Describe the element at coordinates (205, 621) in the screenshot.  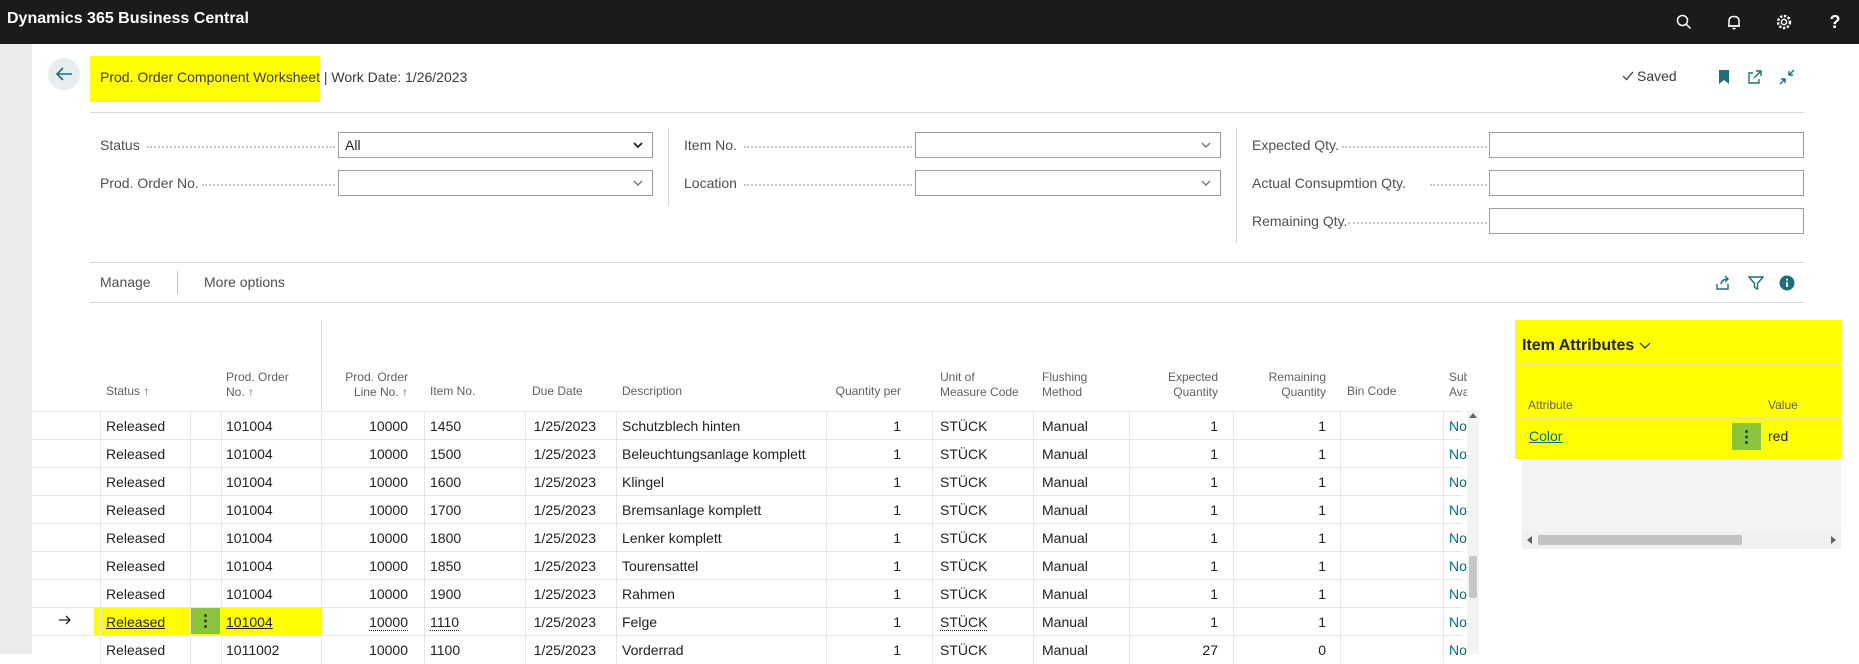
I see `row-menu-button: ⋮` at that location.